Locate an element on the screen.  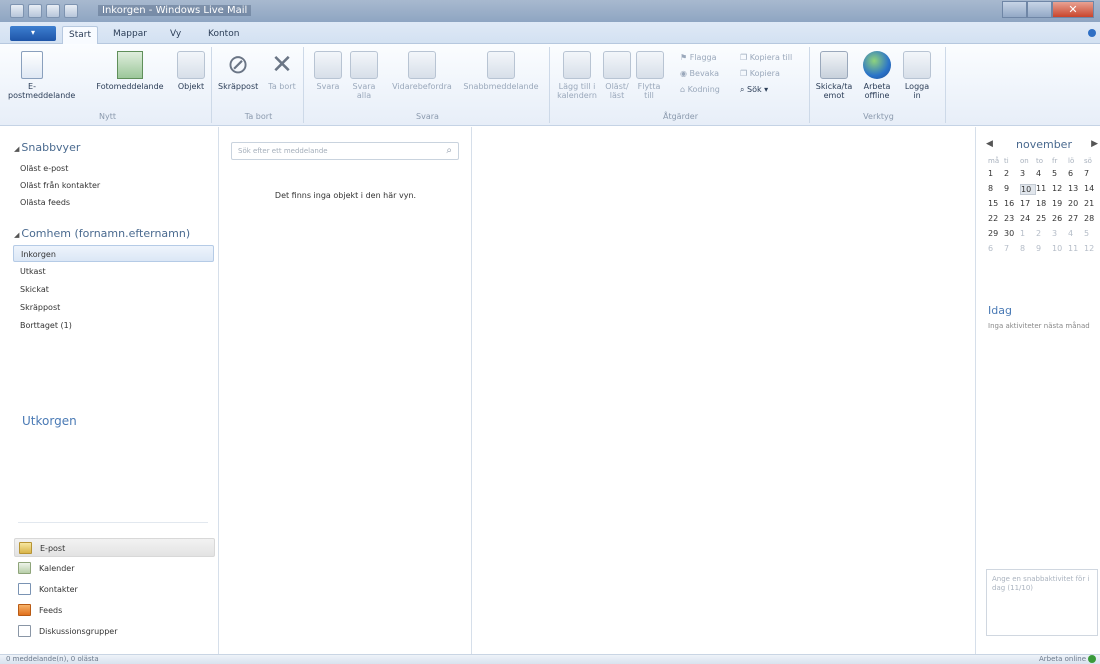
search-icon: ⌕ is located at coordinates (449, 150).